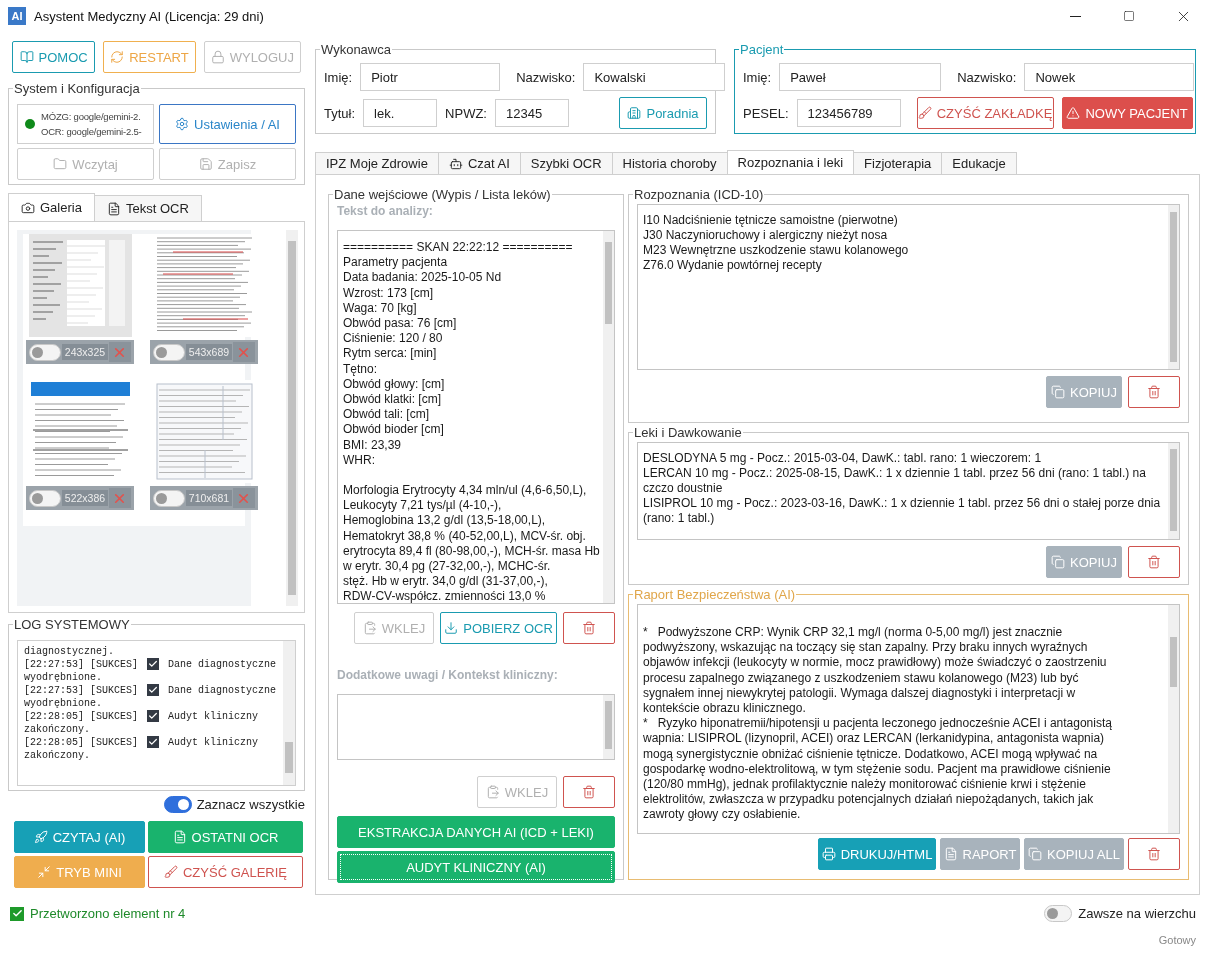  Describe the element at coordinates (85, 164) in the screenshot. I see `load-button: Wczytaj` at that location.